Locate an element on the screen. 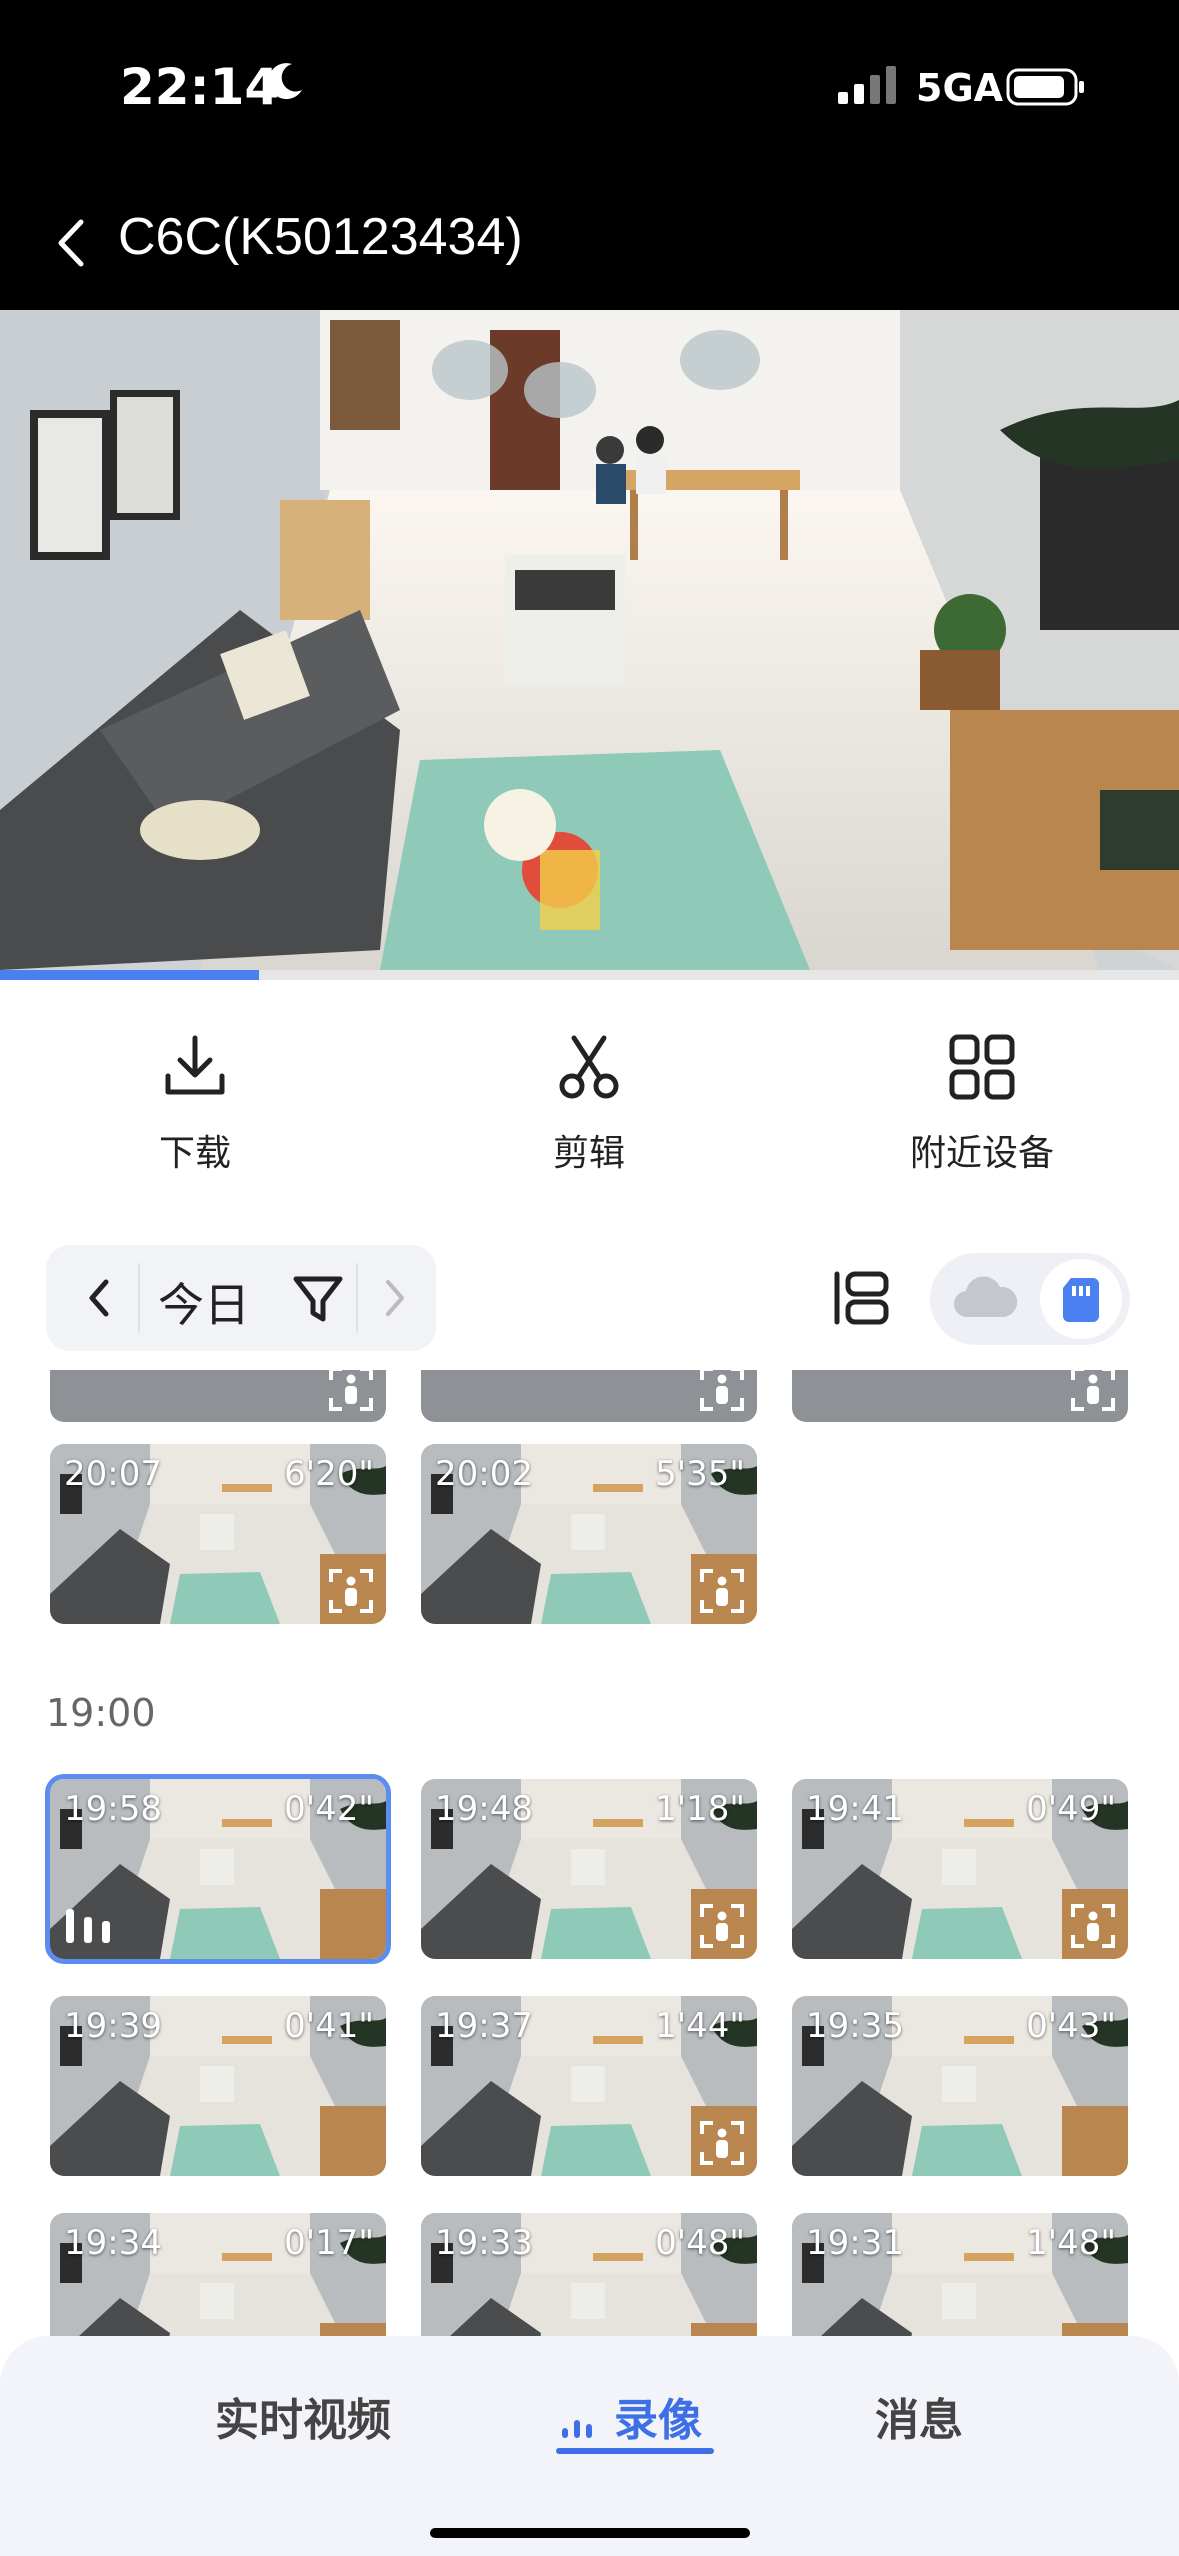 The width and height of the screenshot is (1179, 2556). playing-indicator-icon is located at coordinates (88, 1926).